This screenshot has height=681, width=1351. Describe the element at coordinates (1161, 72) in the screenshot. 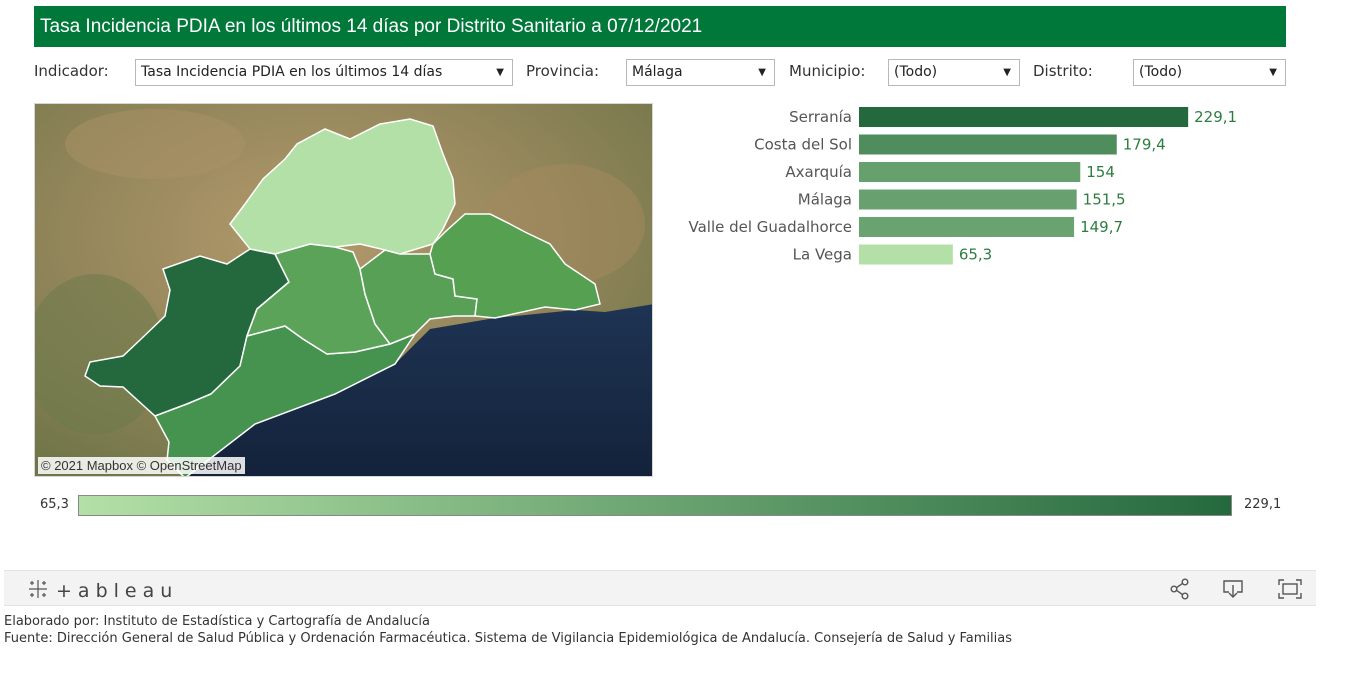

I see `distrito-value: (Todo)` at that location.